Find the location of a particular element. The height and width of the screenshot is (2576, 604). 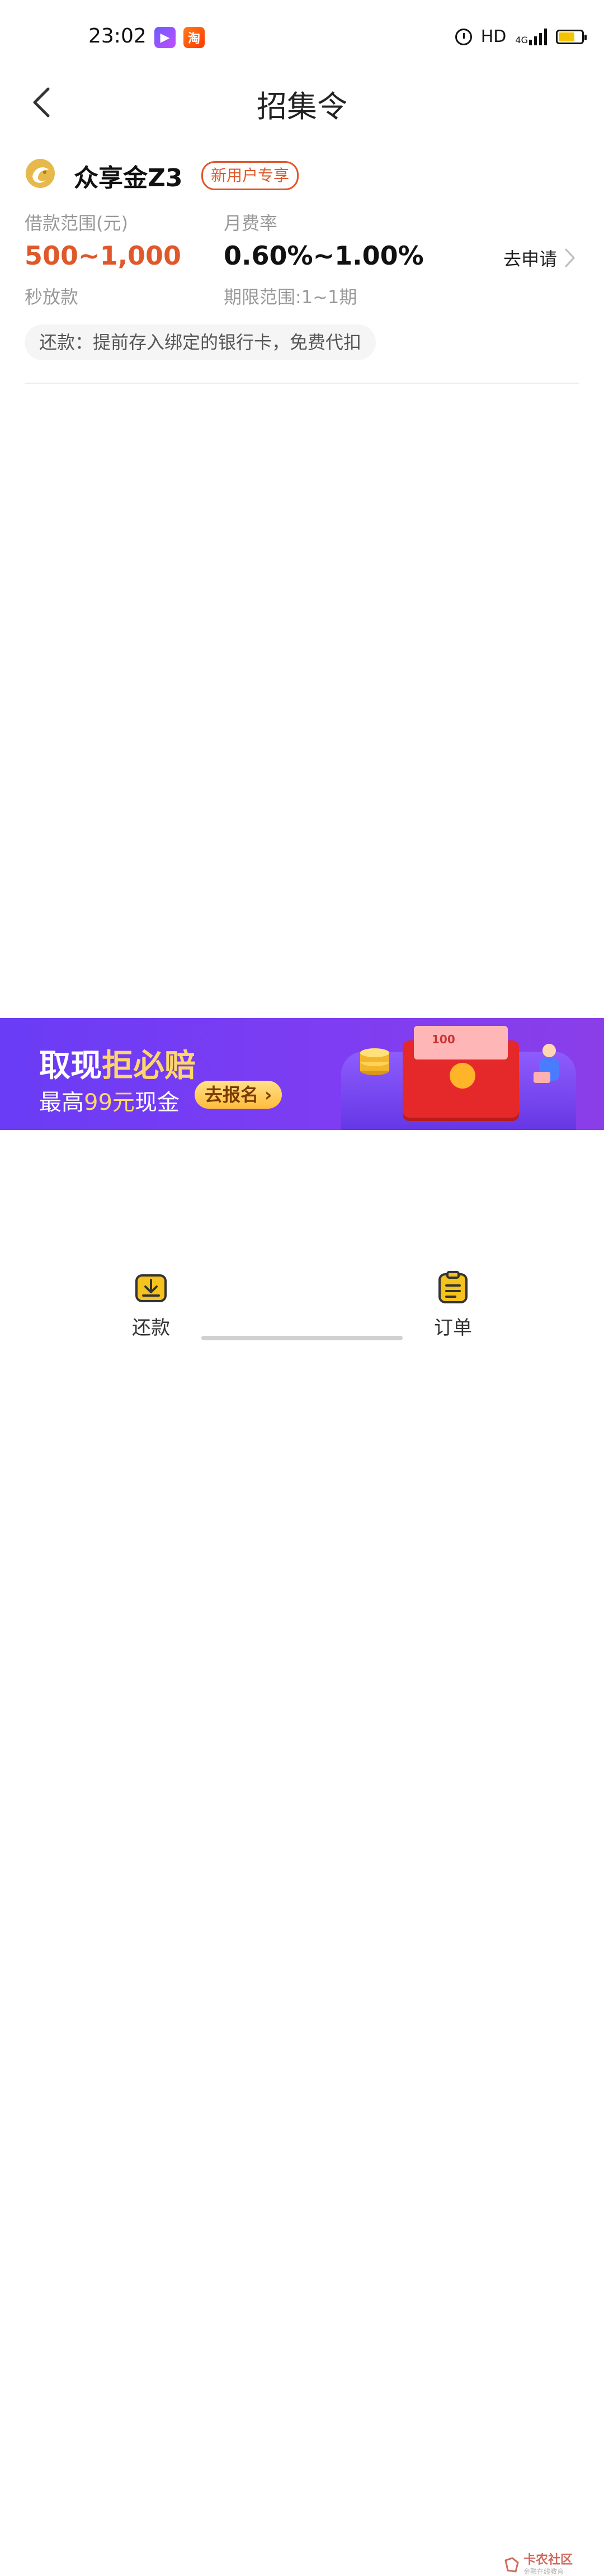

status-indicators: HD 4G is located at coordinates (521, 36).